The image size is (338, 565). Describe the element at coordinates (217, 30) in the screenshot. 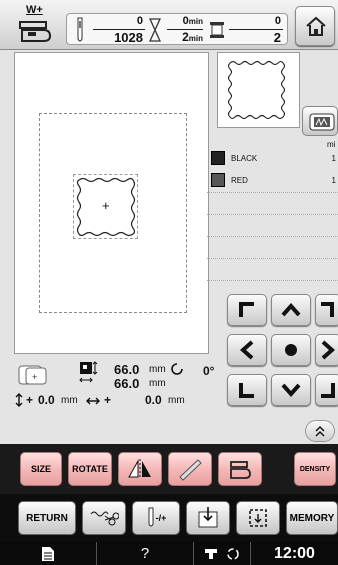

I see `thread-spool-icon` at that location.